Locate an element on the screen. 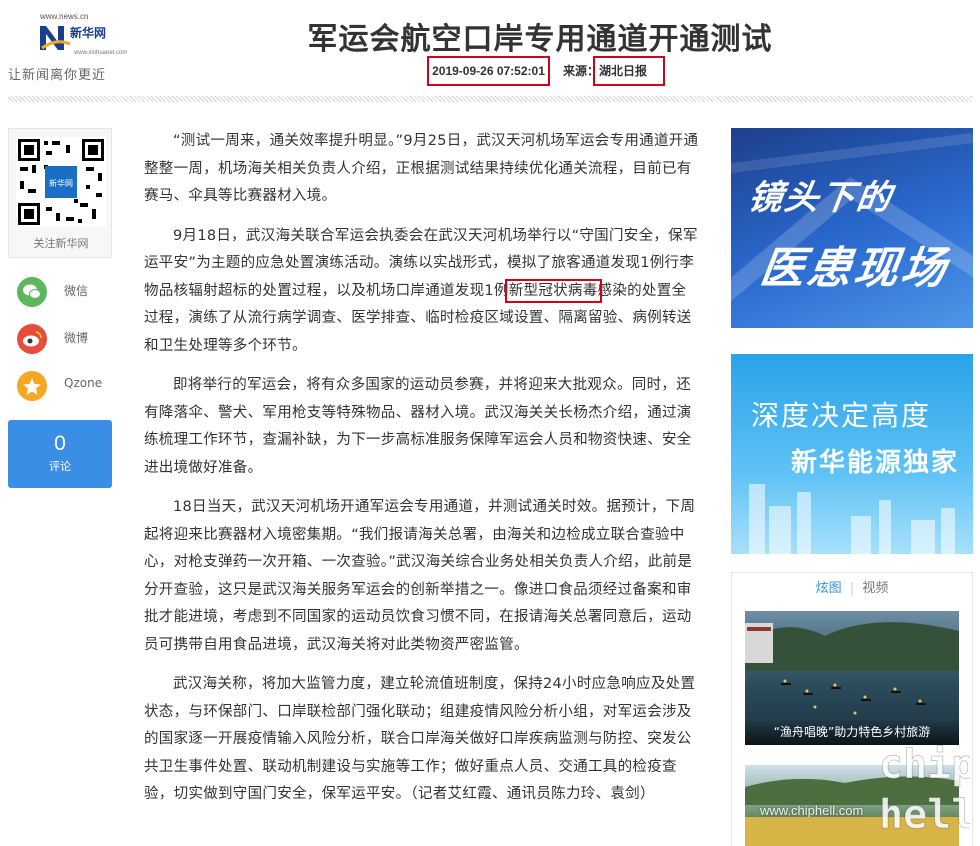 This screenshot has height=846, width=980. share-wechat: 微信 is located at coordinates (60, 291).